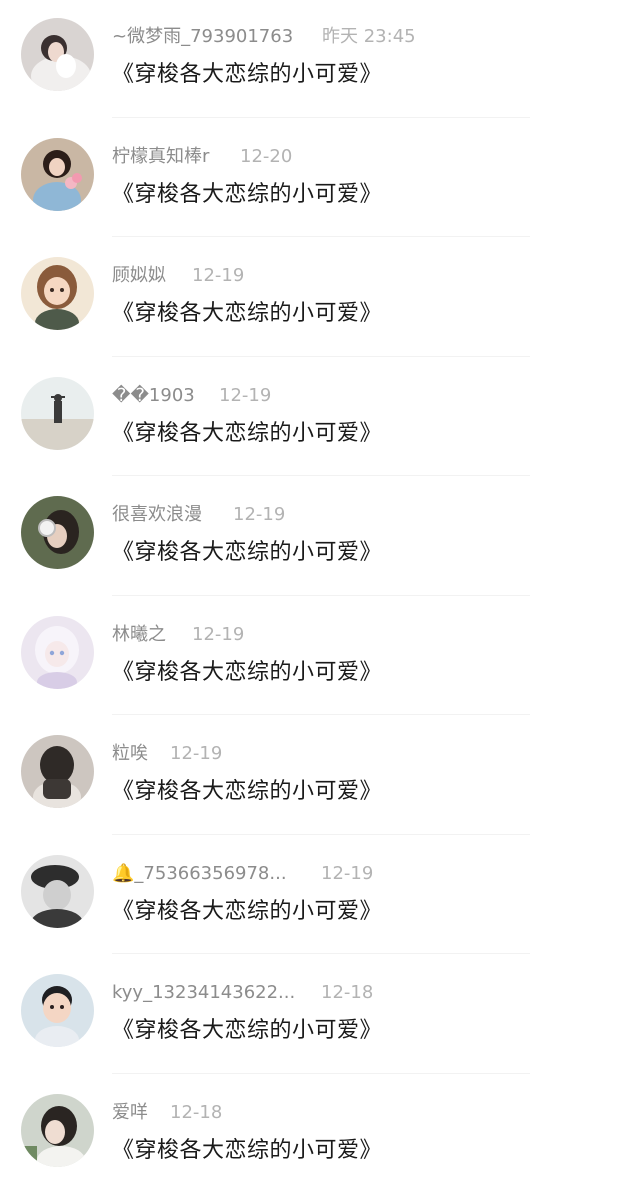 The image size is (640, 1196). What do you see at coordinates (320, 897) in the screenshot?
I see `comment-row: 🔔_75366356978... 12-19 《穿梭各大恋综的小可爱》` at bounding box center [320, 897].